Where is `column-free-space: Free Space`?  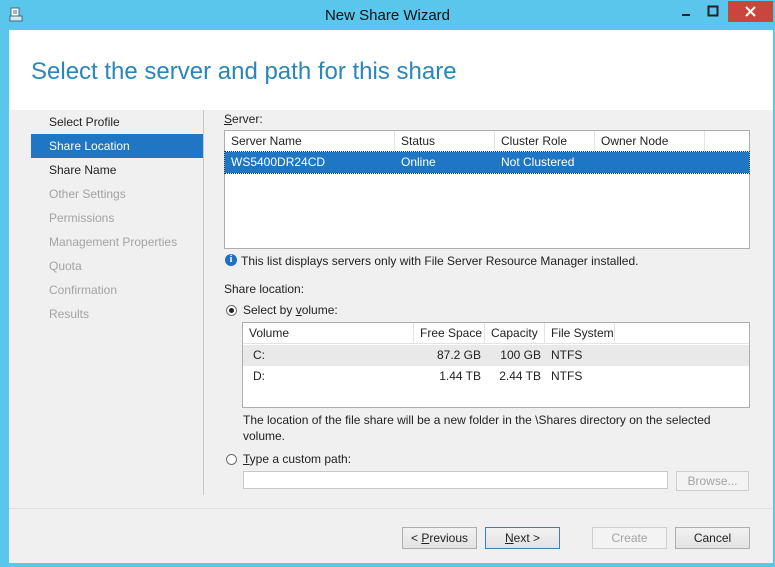
column-free-space: Free Space is located at coordinates (449, 333).